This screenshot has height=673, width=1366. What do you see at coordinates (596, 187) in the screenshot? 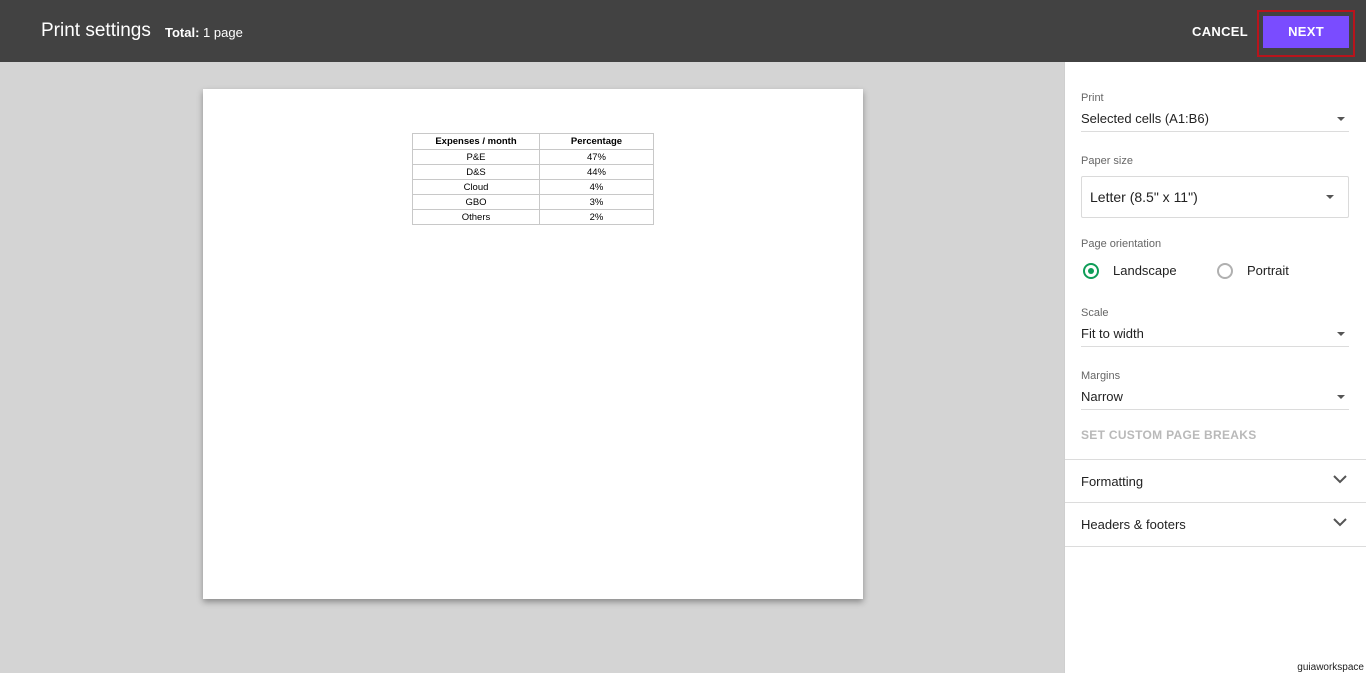
I see `table-cell: 4%` at bounding box center [596, 187].